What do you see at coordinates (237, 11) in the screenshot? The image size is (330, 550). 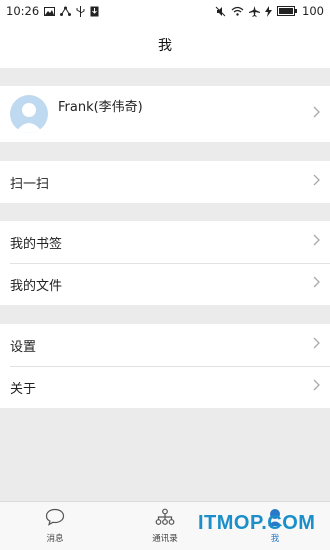 I see `wifi-icon` at bounding box center [237, 11].